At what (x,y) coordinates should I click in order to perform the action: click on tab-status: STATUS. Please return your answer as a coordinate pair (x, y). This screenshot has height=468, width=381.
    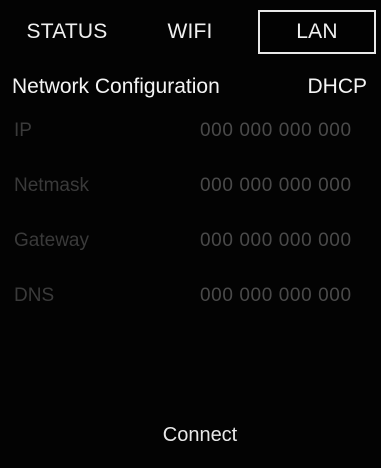
    Looking at the image, I should click on (67, 32).